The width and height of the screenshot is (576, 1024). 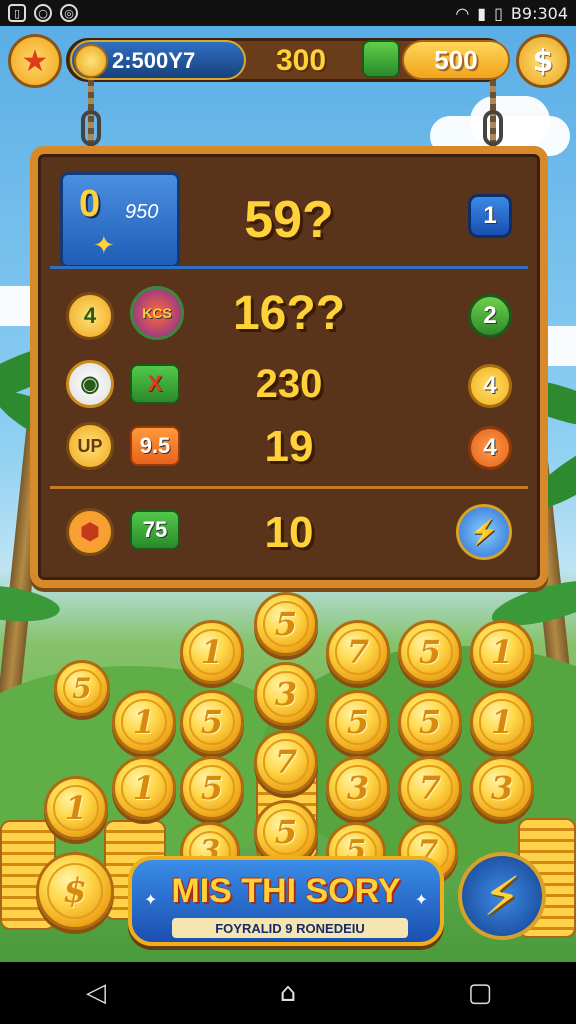 What do you see at coordinates (301, 60) in the screenshot?
I see `hud-center-value: 300` at bounding box center [301, 60].